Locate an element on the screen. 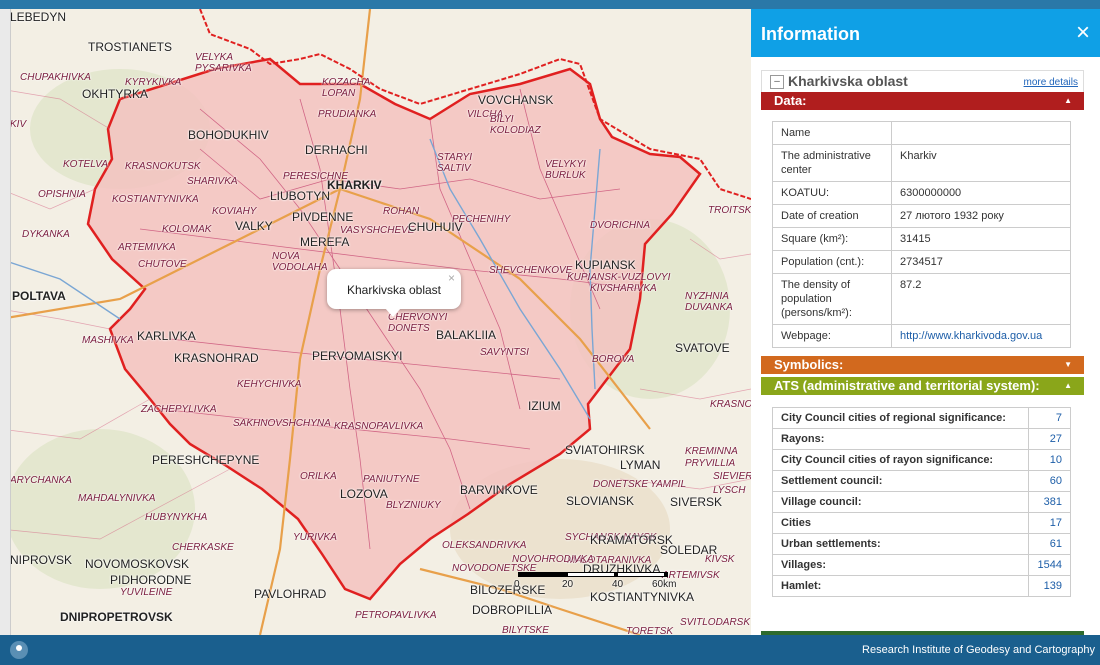  place-label: VOVCHANSK is located at coordinates (516, 100).